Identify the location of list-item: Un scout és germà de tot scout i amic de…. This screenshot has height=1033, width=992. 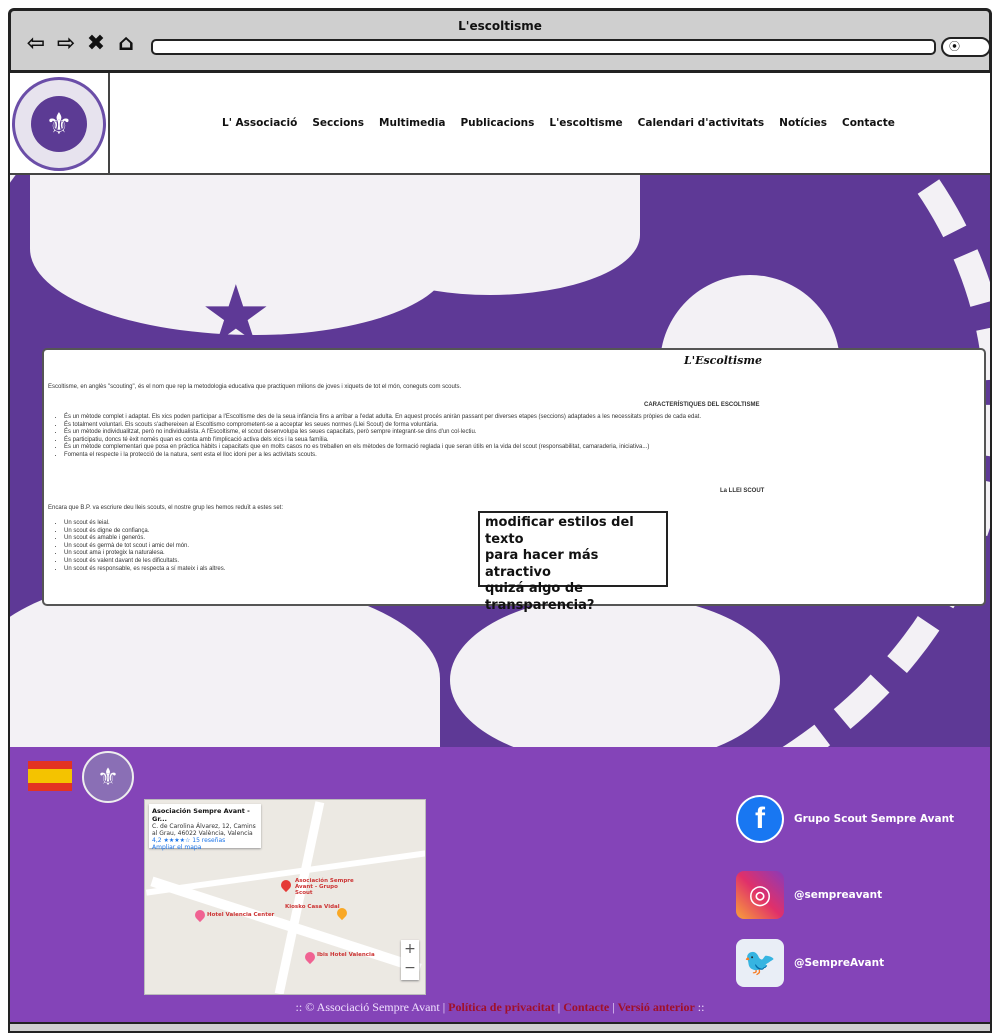
(144, 547).